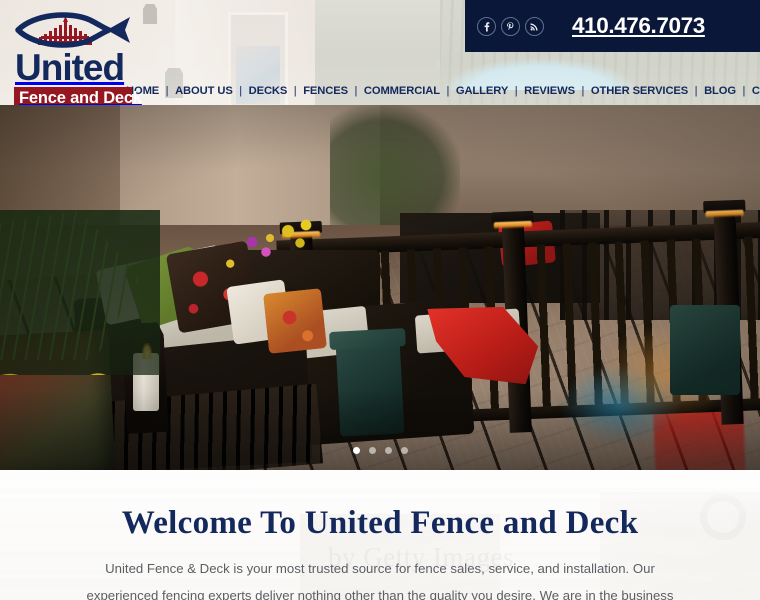 The height and width of the screenshot is (600, 760). Describe the element at coordinates (78, 96) in the screenshot. I see `logo-tagline: Fence and Deck` at that location.